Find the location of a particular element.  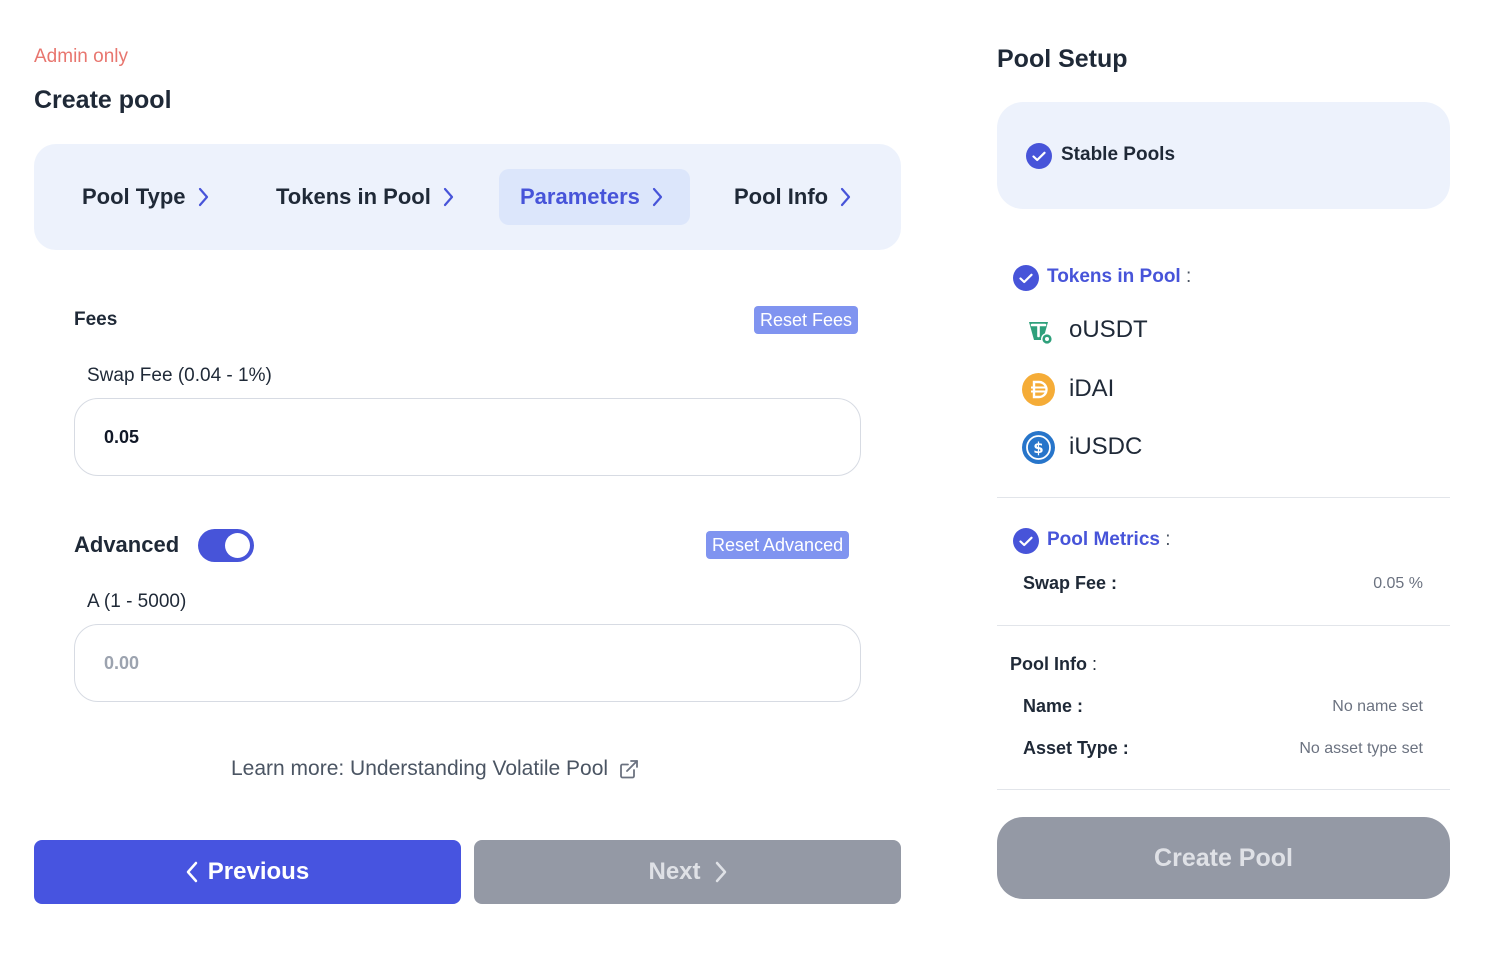

tokens-in-pool-heading: Tokens in Pool : is located at coordinates (1119, 277).